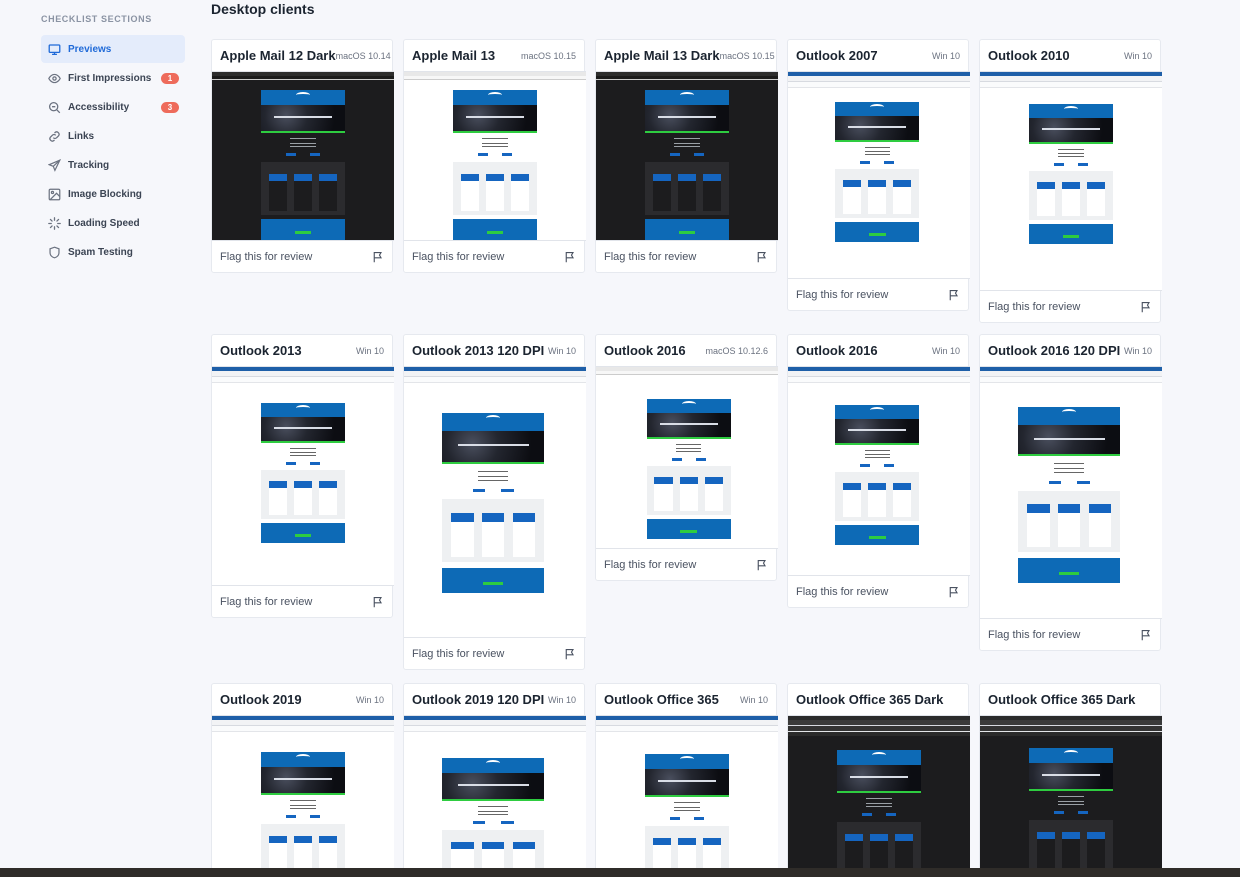 This screenshot has height=877, width=1240. What do you see at coordinates (89, 165) in the screenshot?
I see `sidebar-item-label: Tracking` at bounding box center [89, 165].